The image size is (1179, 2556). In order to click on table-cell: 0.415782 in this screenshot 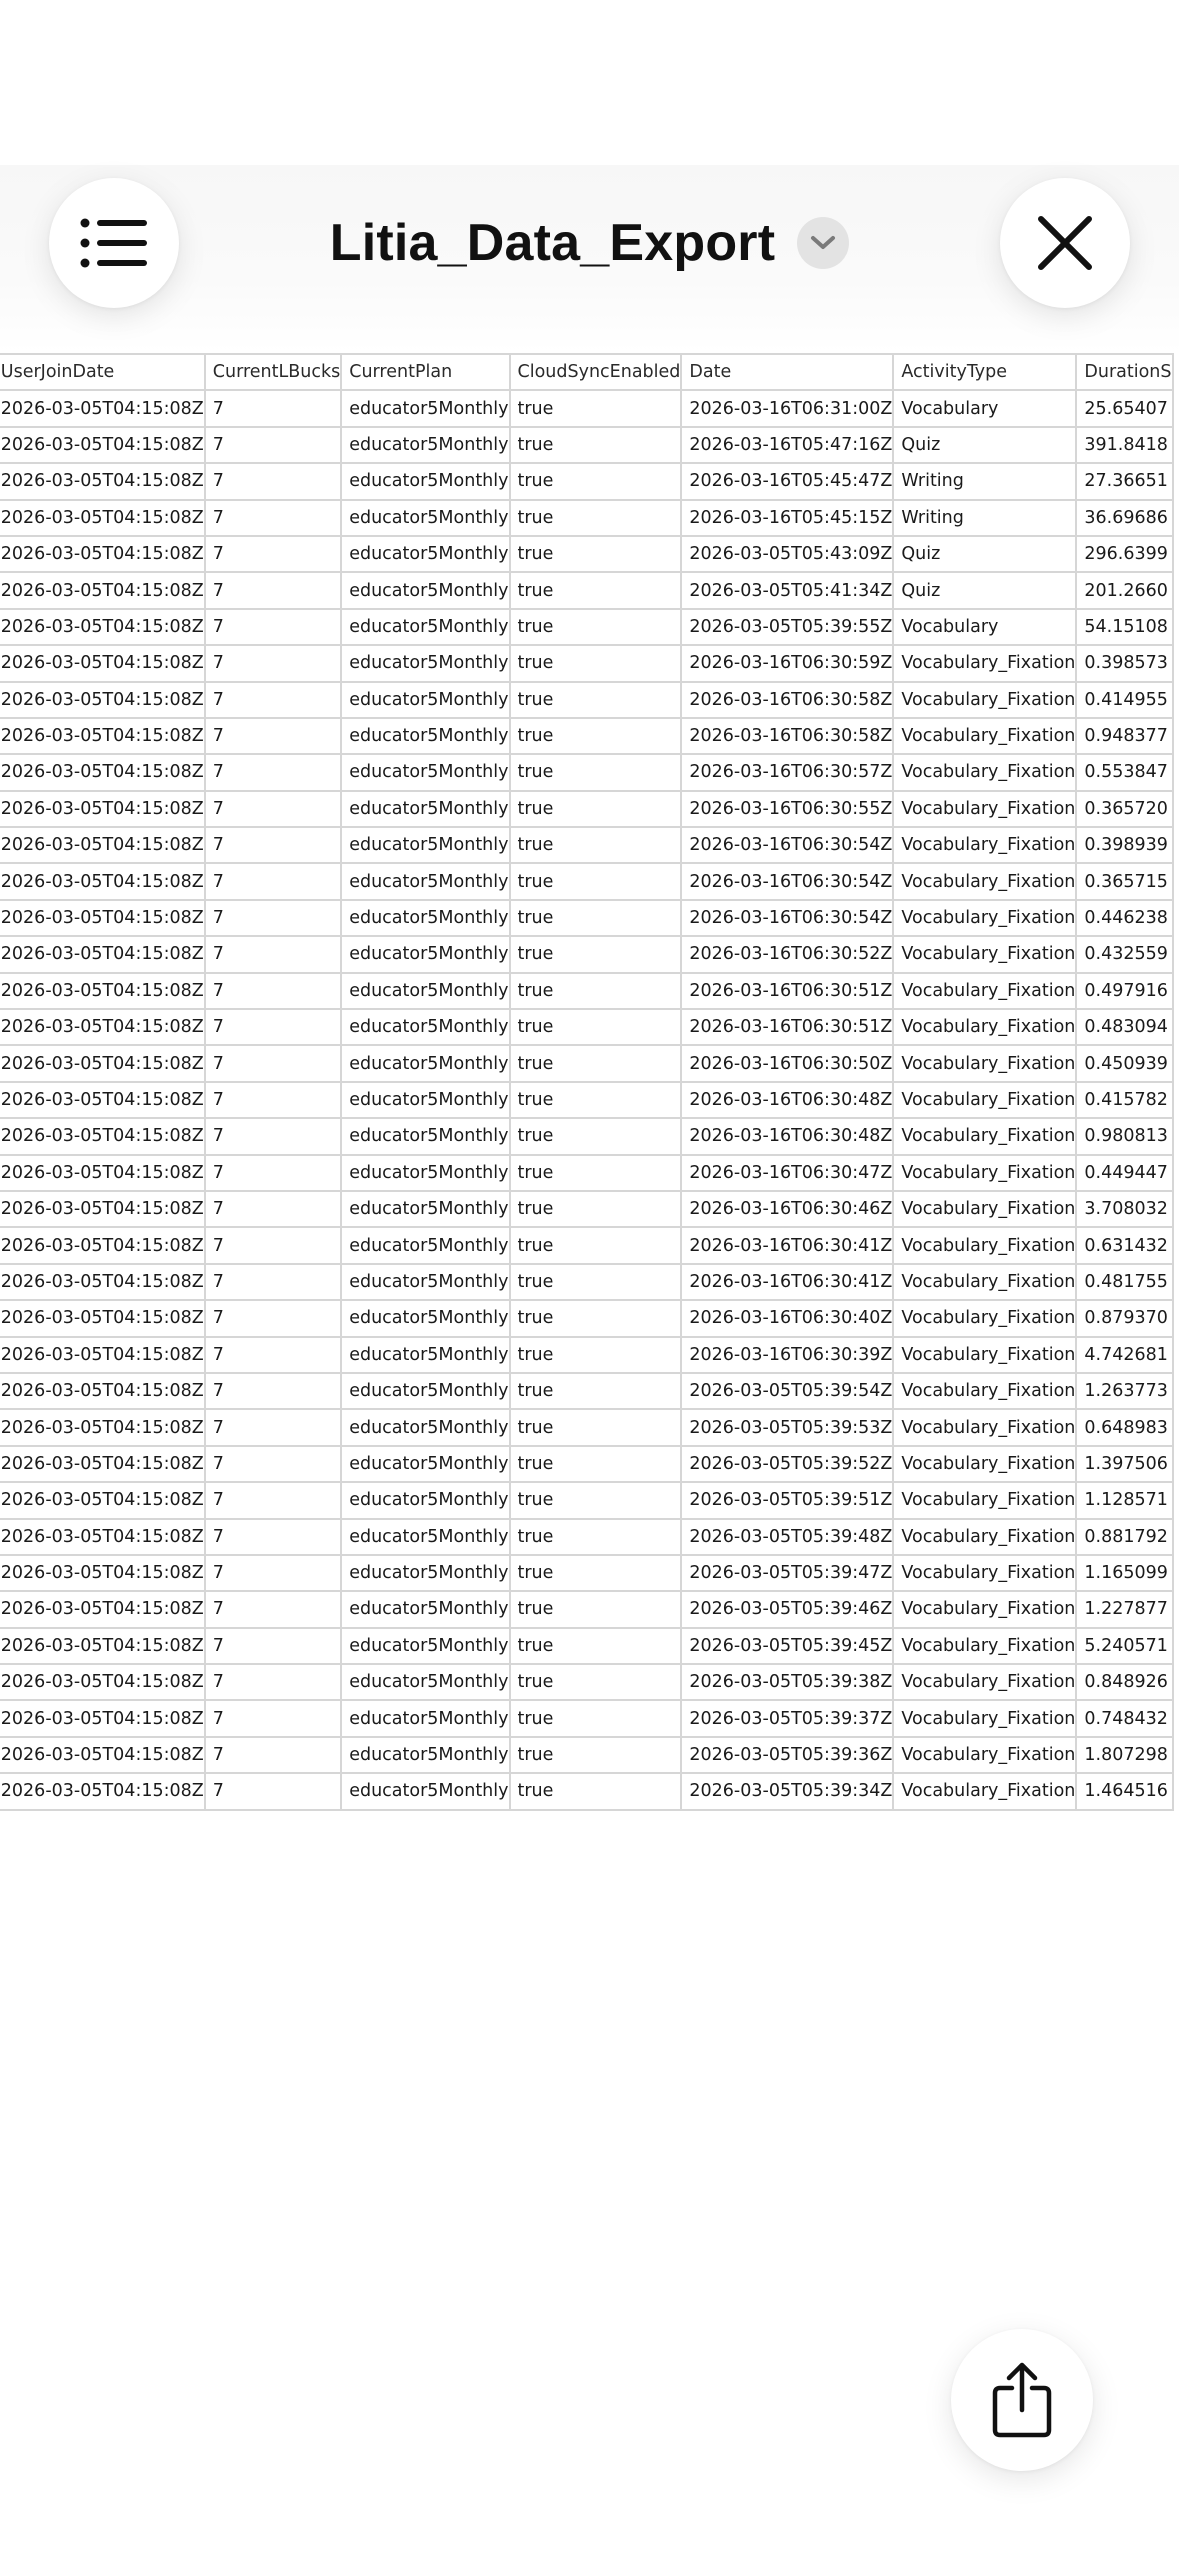, I will do `click(1124, 1100)`.